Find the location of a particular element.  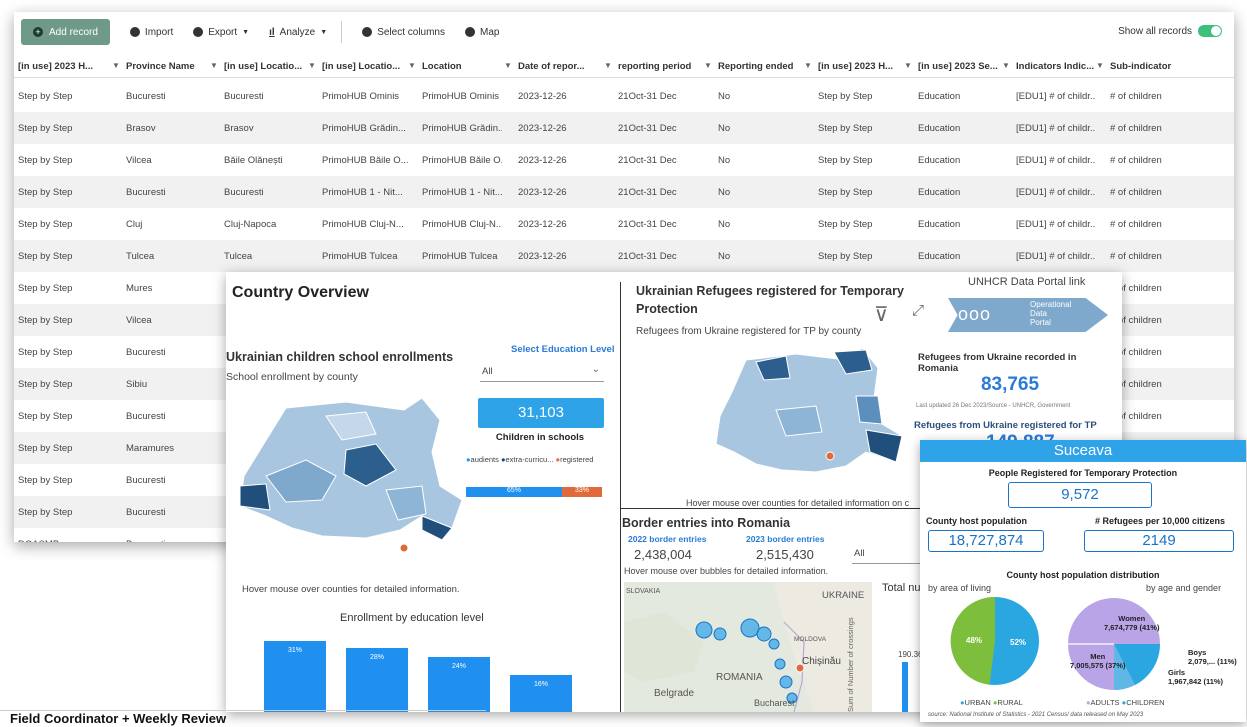

table-cell: Vilcea is located at coordinates (139, 160).